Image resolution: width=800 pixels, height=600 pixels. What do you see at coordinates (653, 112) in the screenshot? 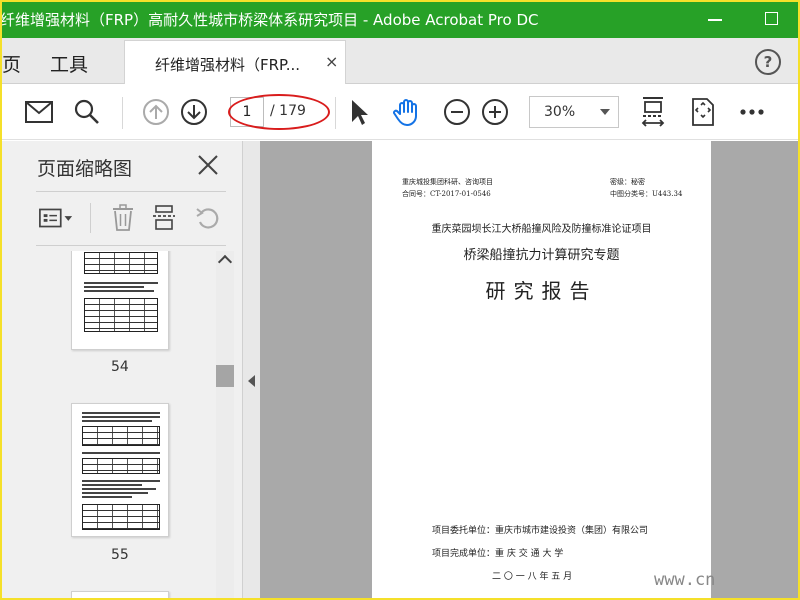
I see `fit-page-icon` at bounding box center [653, 112].